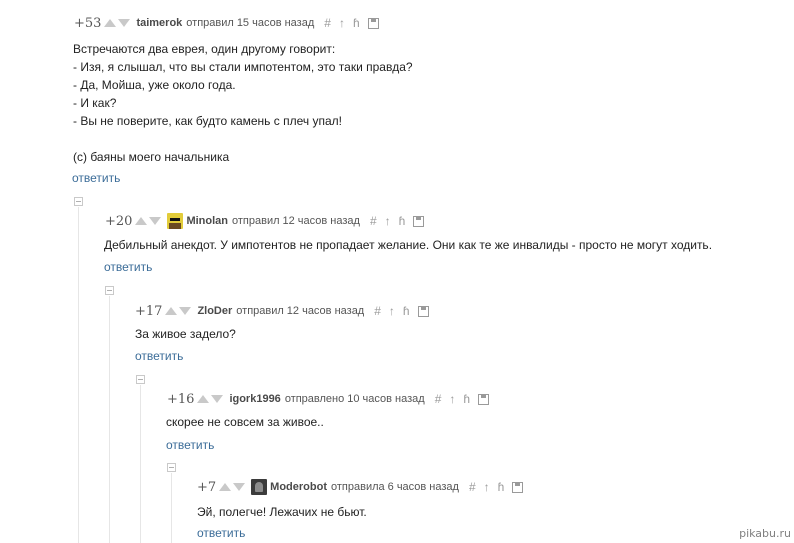  What do you see at coordinates (423, 487) in the screenshot?
I see `comment-time: 6 часов назад` at bounding box center [423, 487].